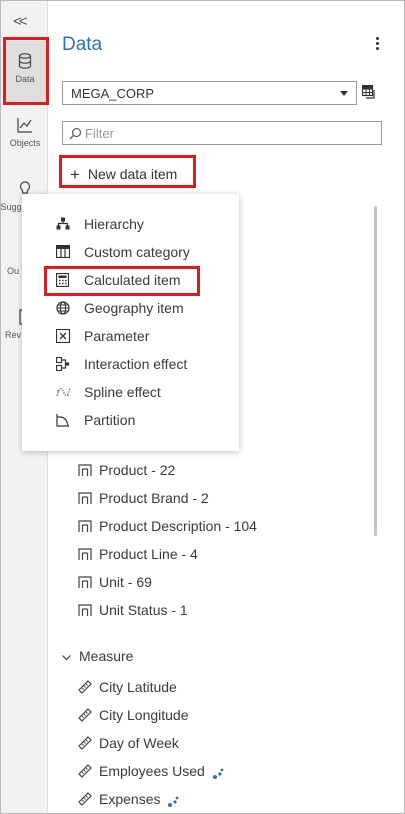  Describe the element at coordinates (136, 364) in the screenshot. I see `menu-item-label: Interaction effect` at that location.